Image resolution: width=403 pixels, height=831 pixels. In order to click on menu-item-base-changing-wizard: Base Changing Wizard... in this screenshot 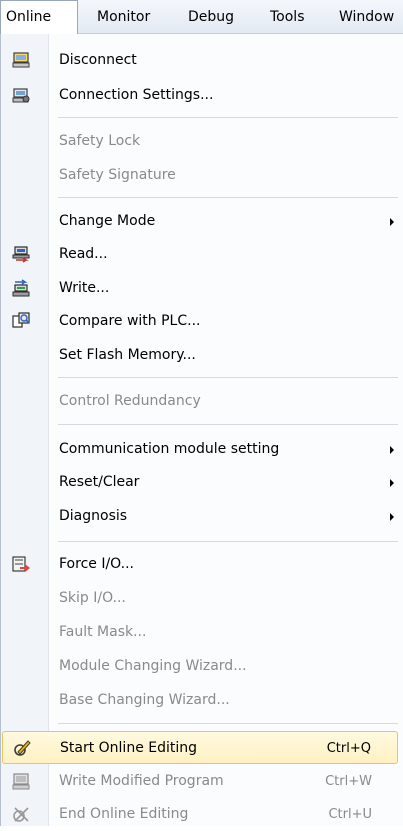, I will do `click(200, 700)`.